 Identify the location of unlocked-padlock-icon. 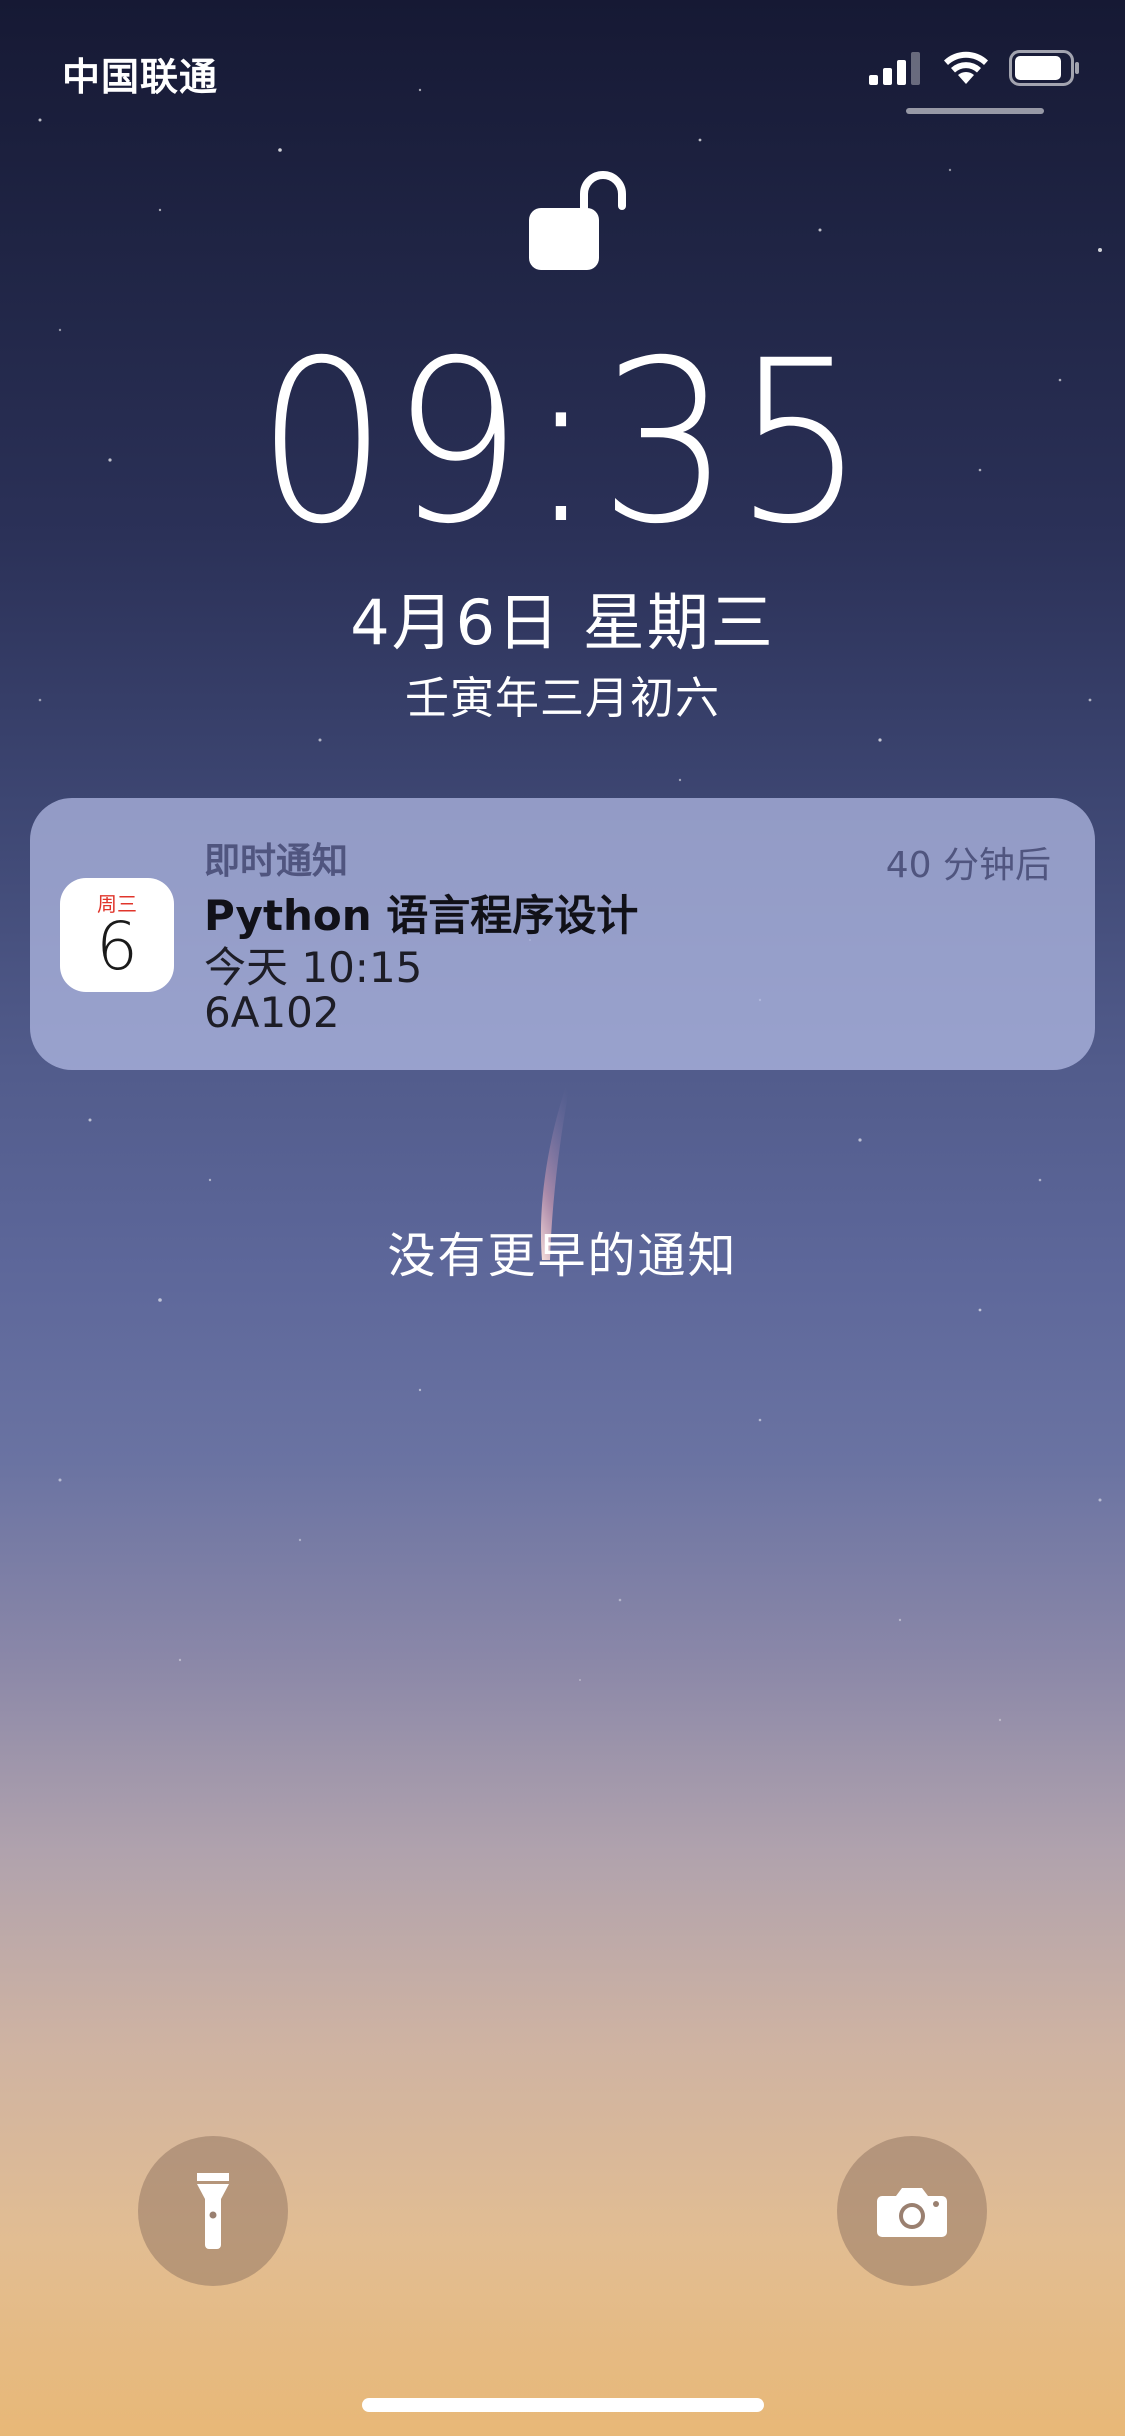
(577, 220).